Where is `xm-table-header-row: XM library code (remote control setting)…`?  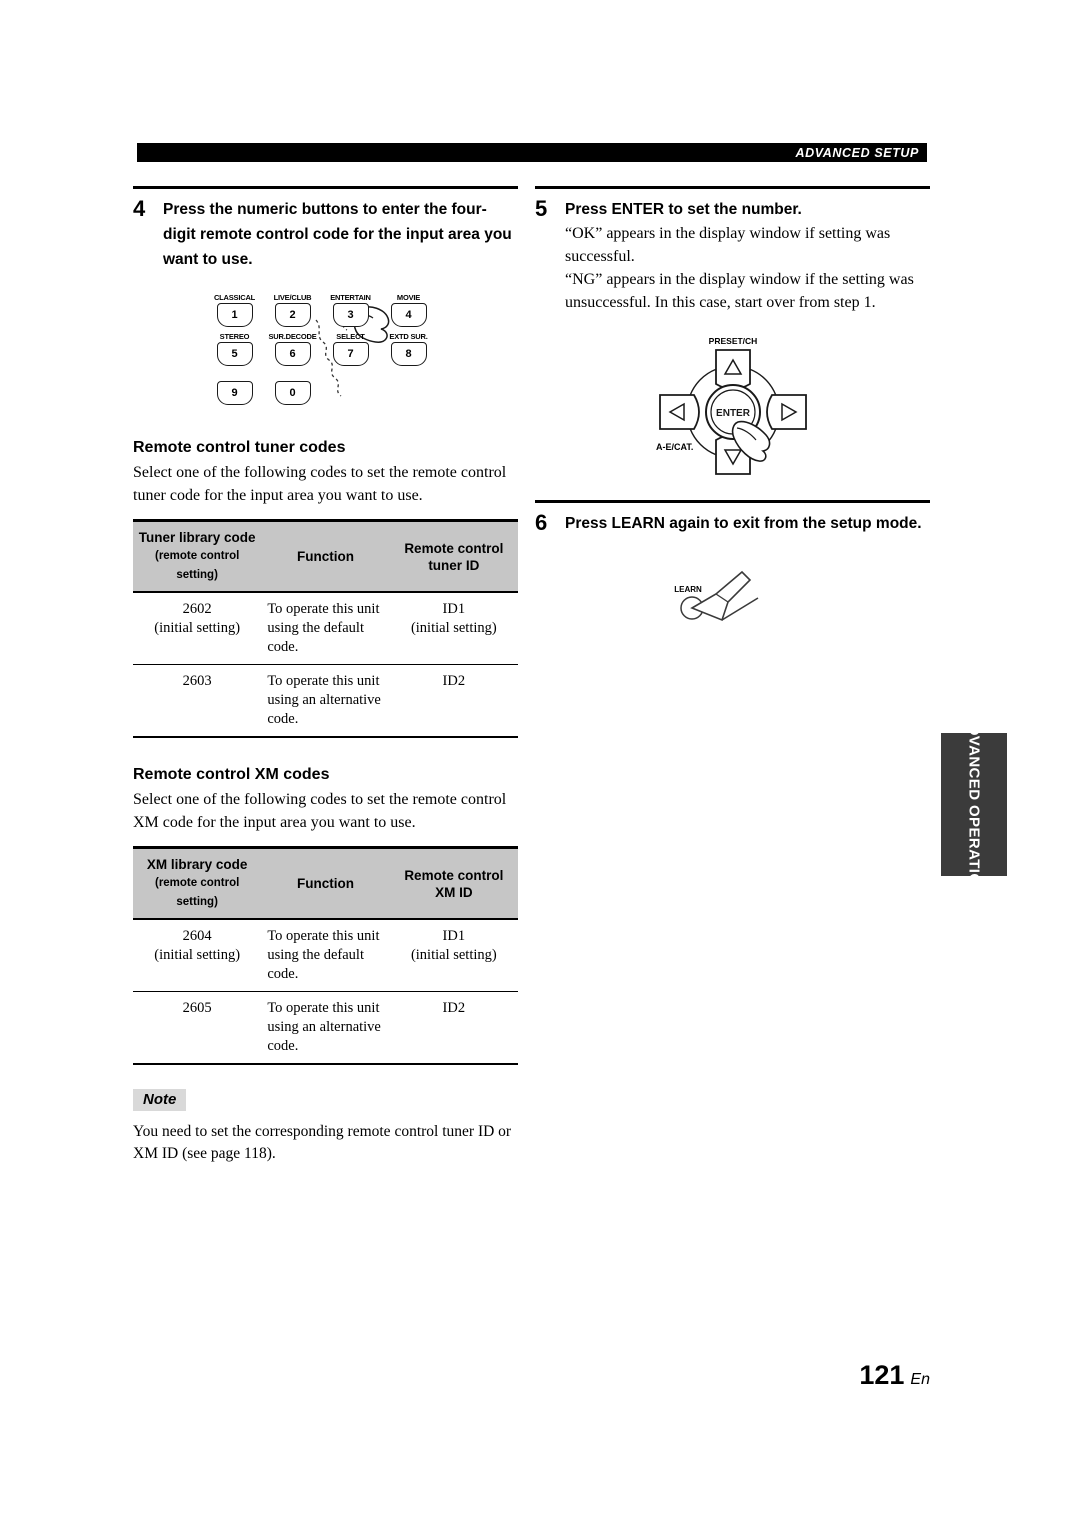
xm-table-header-row: XM library code (remote control setting)… is located at coordinates (325, 883).